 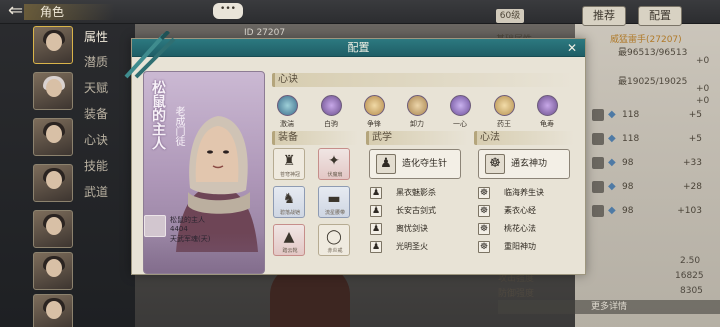 What do you see at coordinates (652, 211) in the screenshot?
I see `stat-row: ◆ 98 +103` at bounding box center [652, 211].